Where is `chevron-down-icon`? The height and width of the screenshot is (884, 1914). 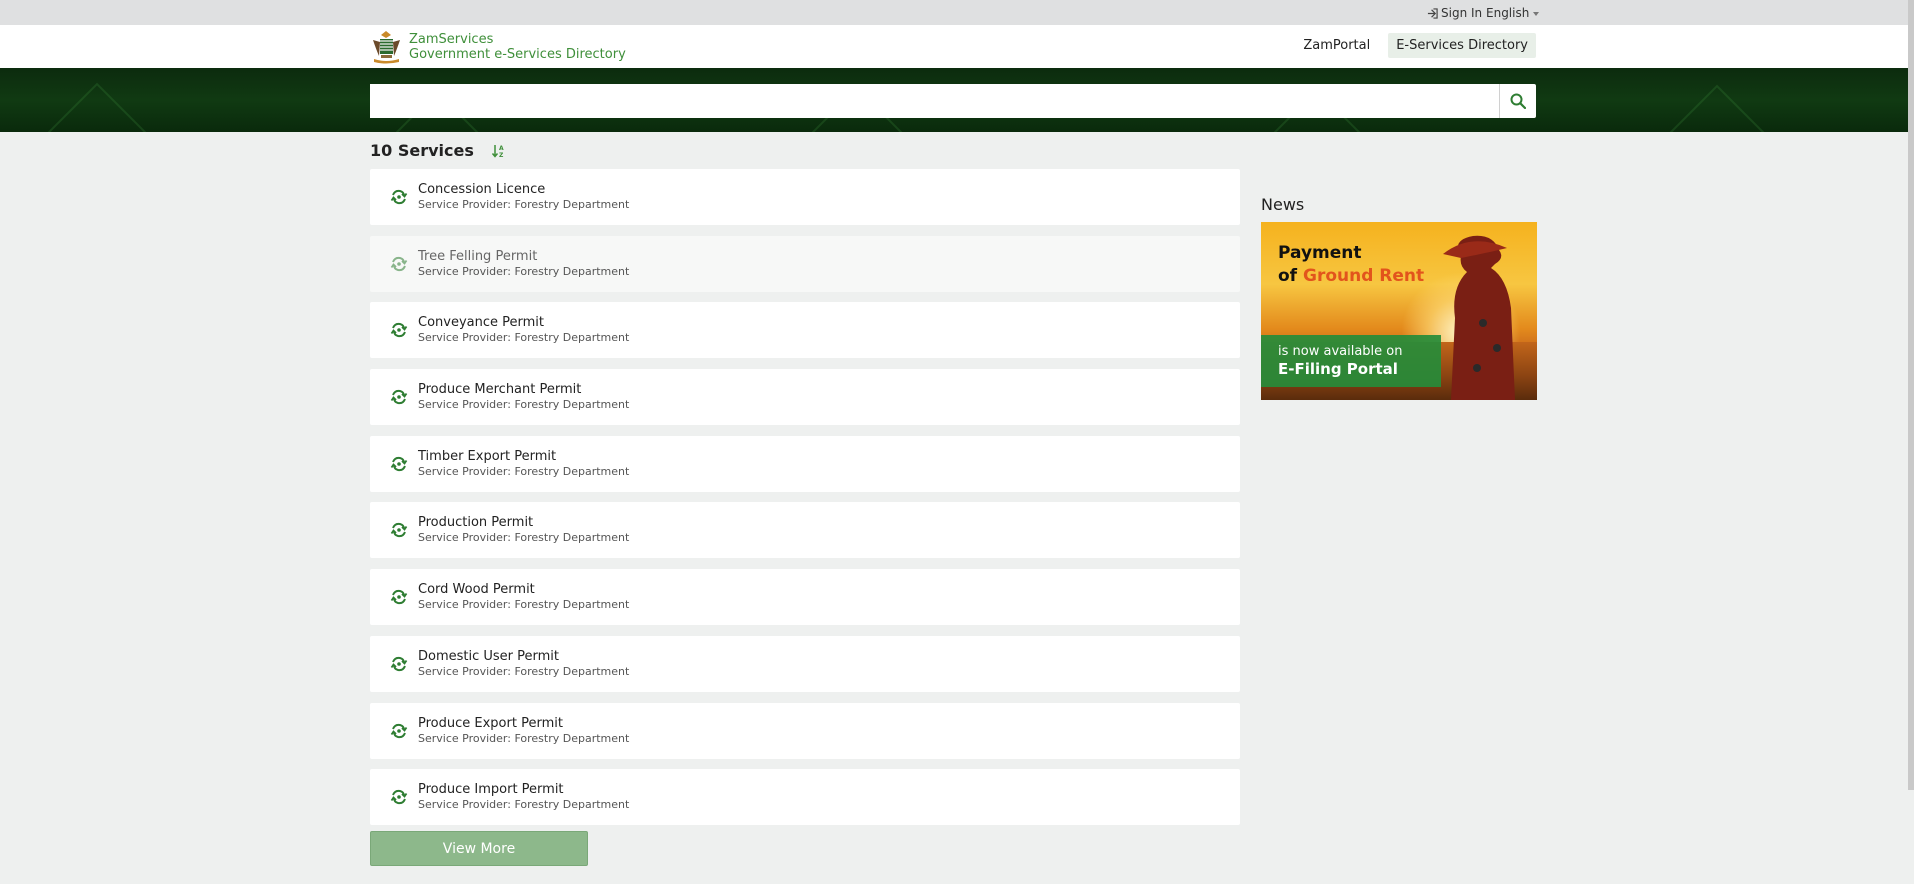
chevron-down-icon is located at coordinates (1536, 13).